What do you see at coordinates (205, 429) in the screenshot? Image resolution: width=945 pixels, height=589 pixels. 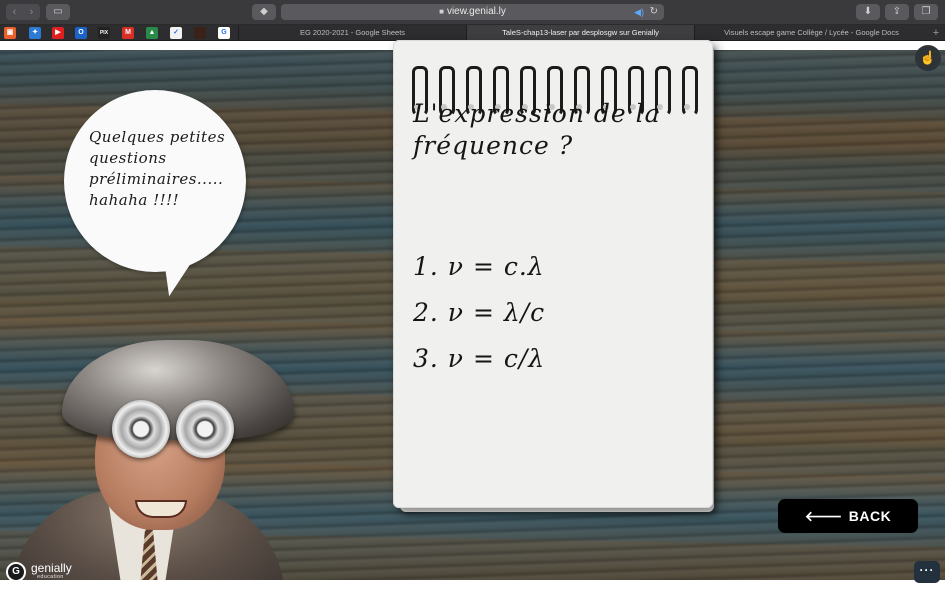 I see `goggle-right` at bounding box center [205, 429].